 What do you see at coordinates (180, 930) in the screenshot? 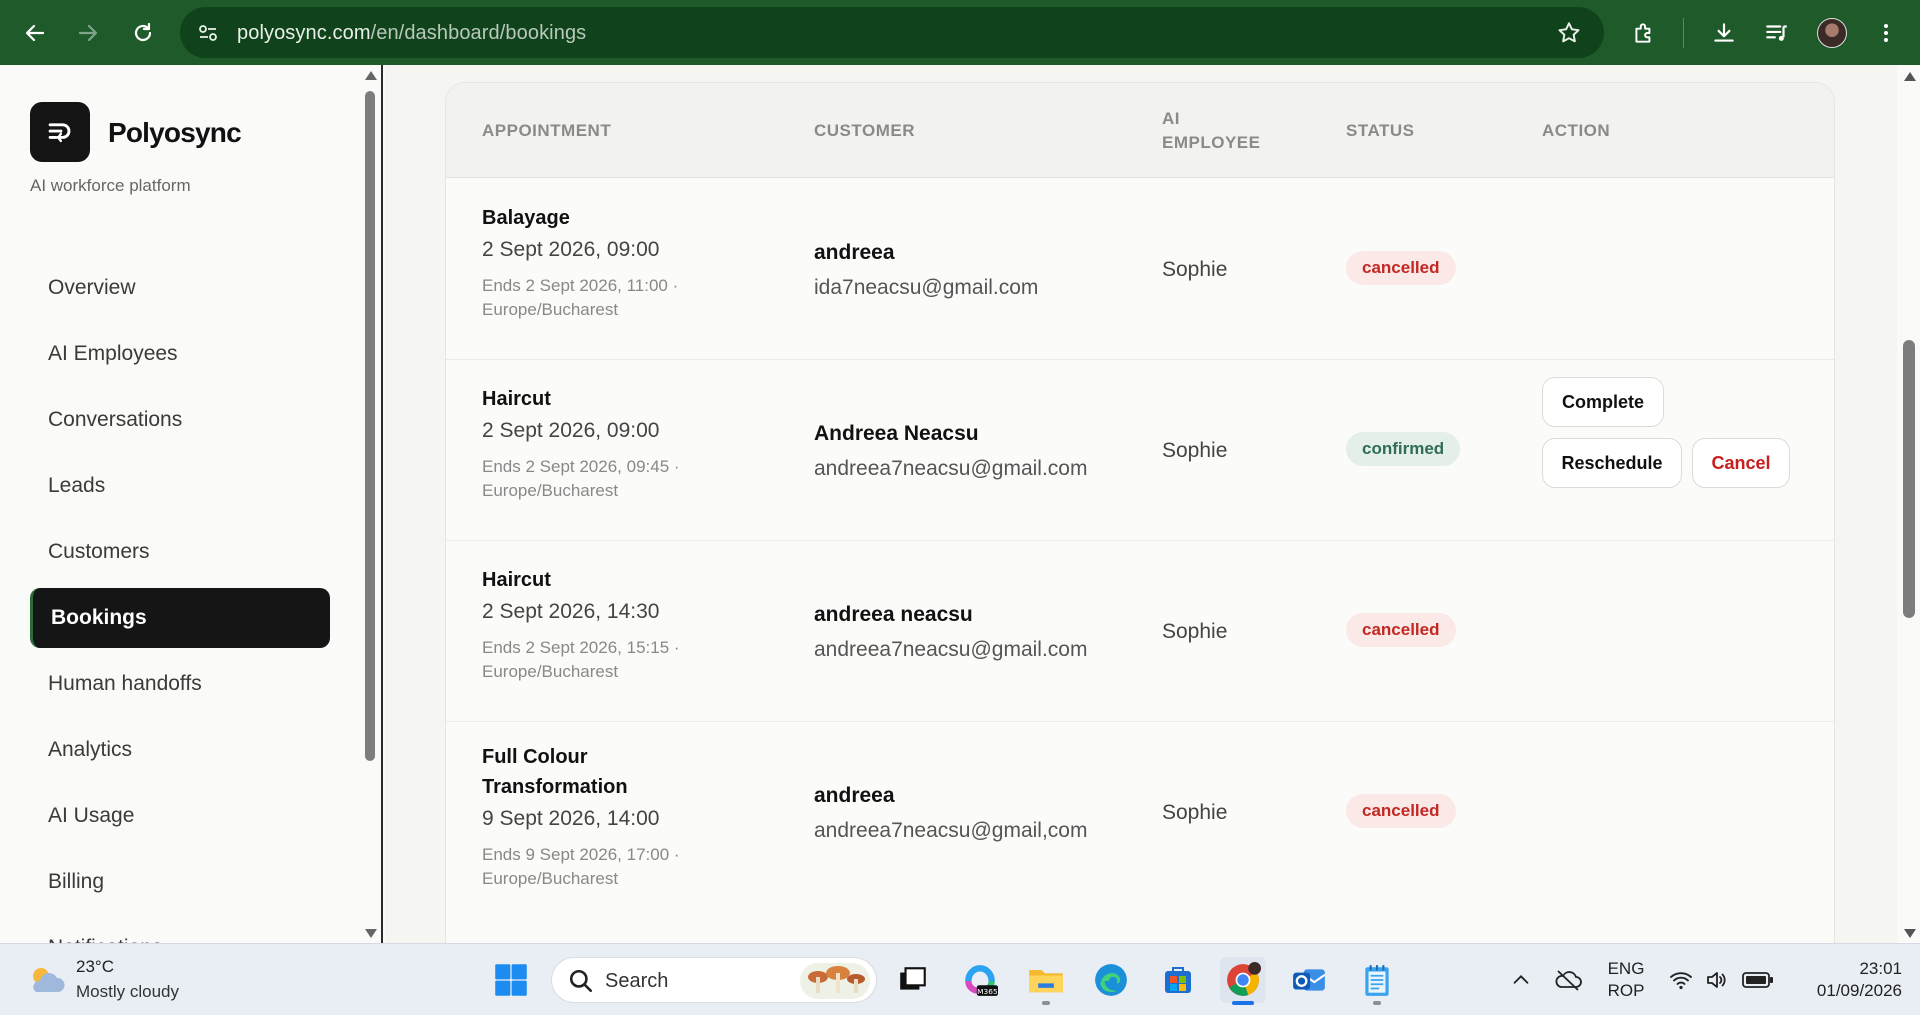
I see `sidebar-item-notifications: Notifications` at bounding box center [180, 930].